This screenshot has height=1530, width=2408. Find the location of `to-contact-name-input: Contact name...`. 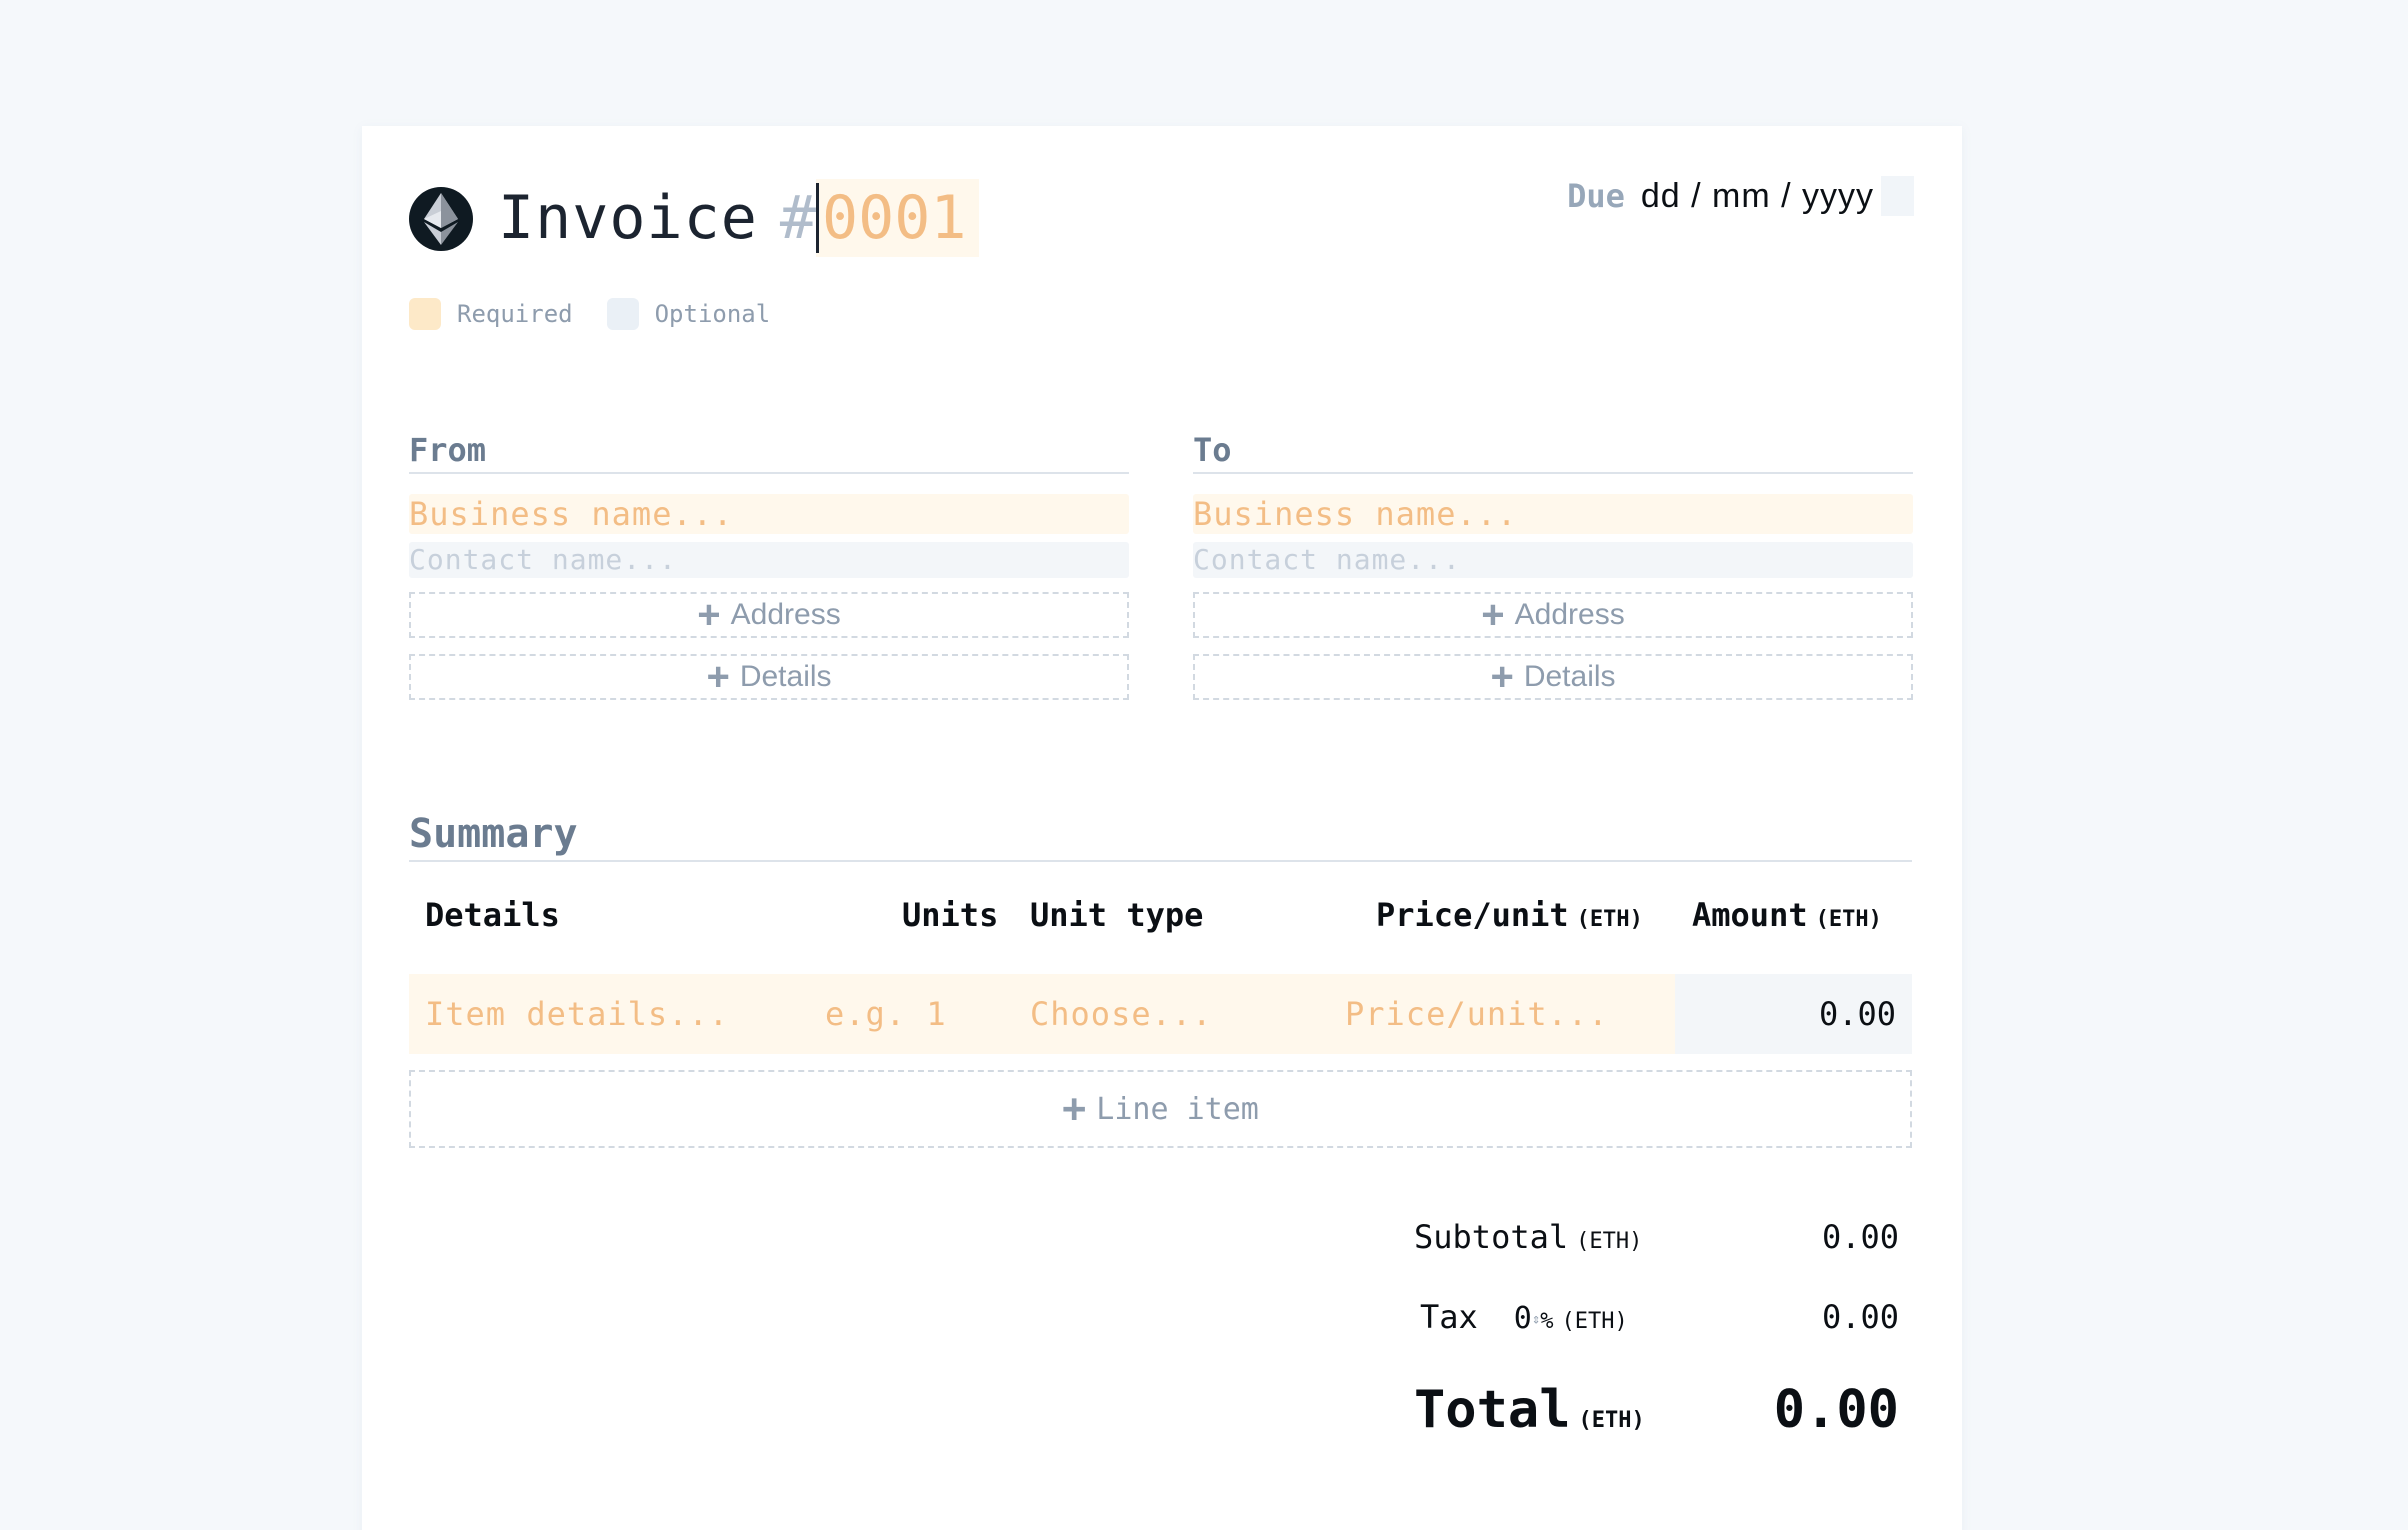

to-contact-name-input: Contact name... is located at coordinates (1553, 560).